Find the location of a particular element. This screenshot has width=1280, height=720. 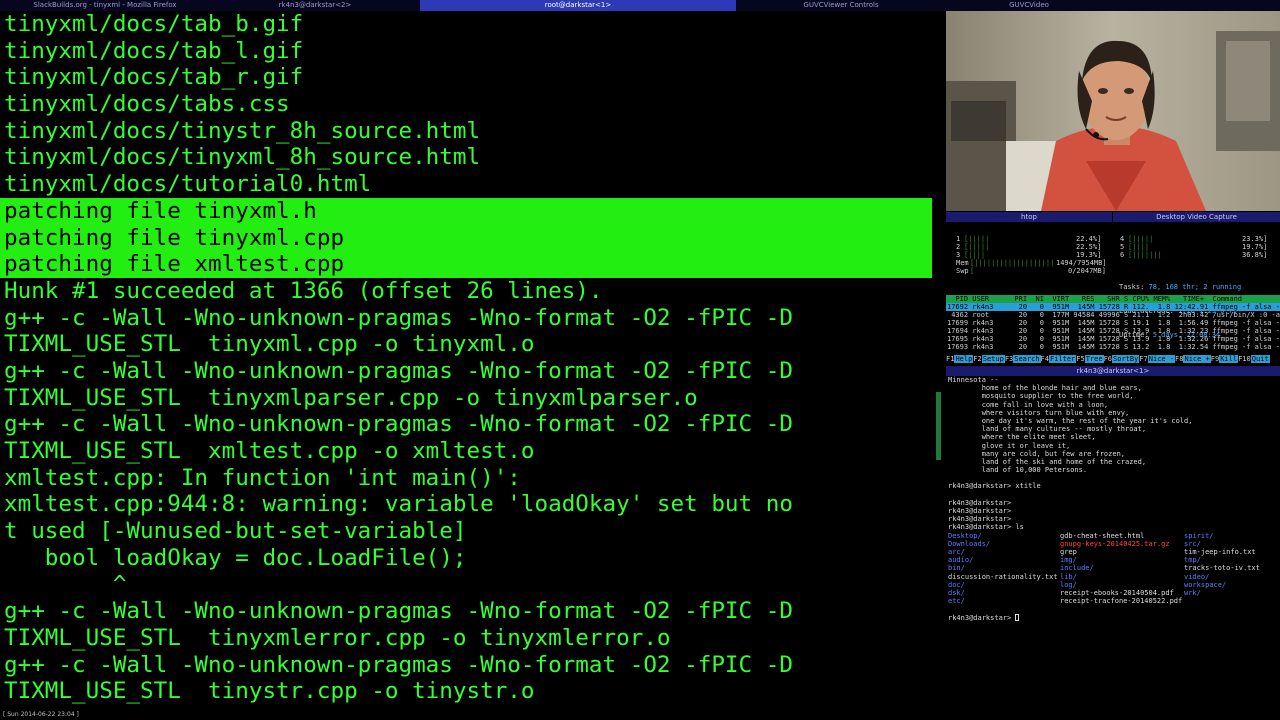

fkey-help: Help is located at coordinates (964, 359).